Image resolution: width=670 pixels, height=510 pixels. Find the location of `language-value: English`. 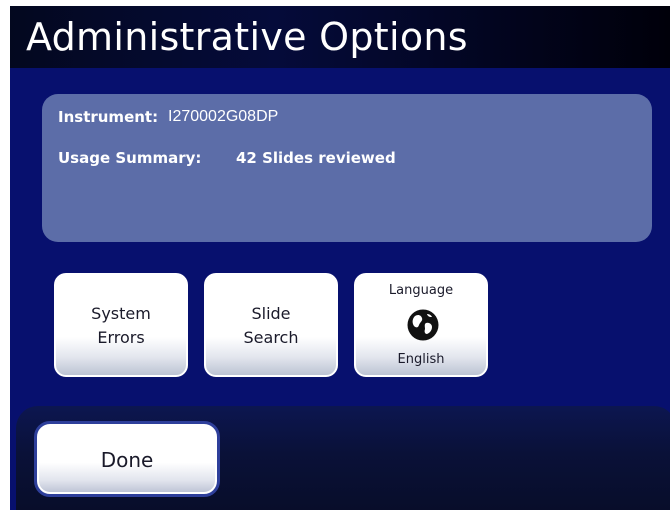

language-value: English is located at coordinates (421, 359).